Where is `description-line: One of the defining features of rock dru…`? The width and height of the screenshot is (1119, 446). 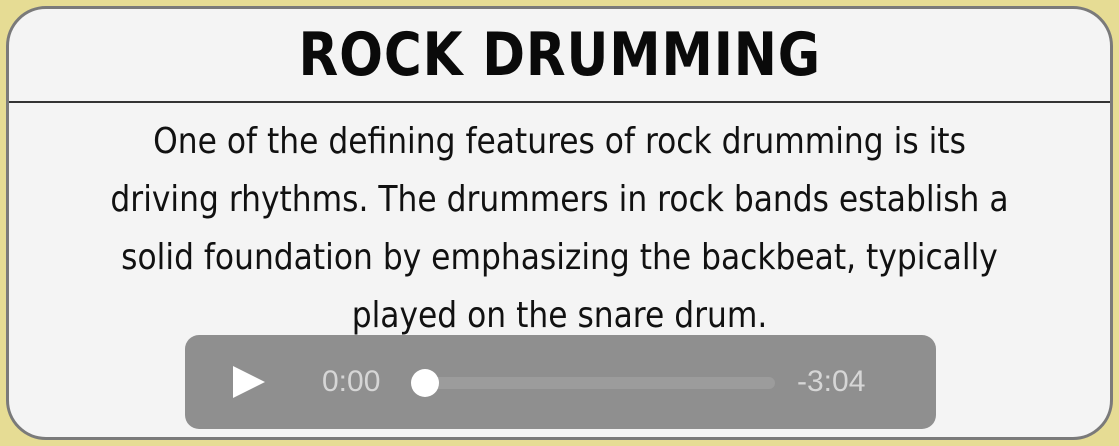 description-line: One of the defining features of rock dru… is located at coordinates (559, 141).